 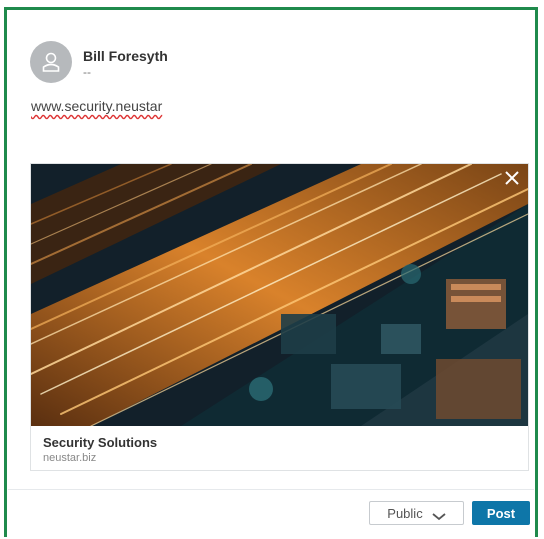 I want to click on author-name: Bill Foresyth, so click(x=125, y=56).